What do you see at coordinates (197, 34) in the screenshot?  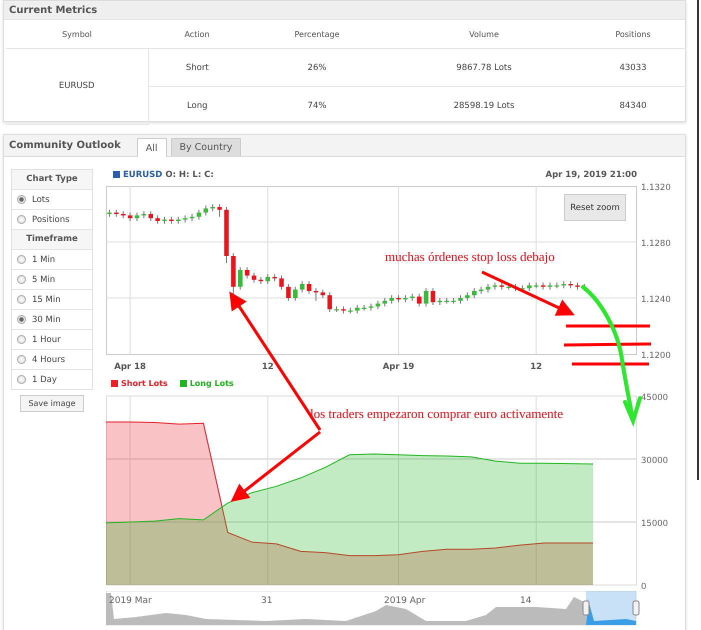 I see `column-header: Action` at bounding box center [197, 34].